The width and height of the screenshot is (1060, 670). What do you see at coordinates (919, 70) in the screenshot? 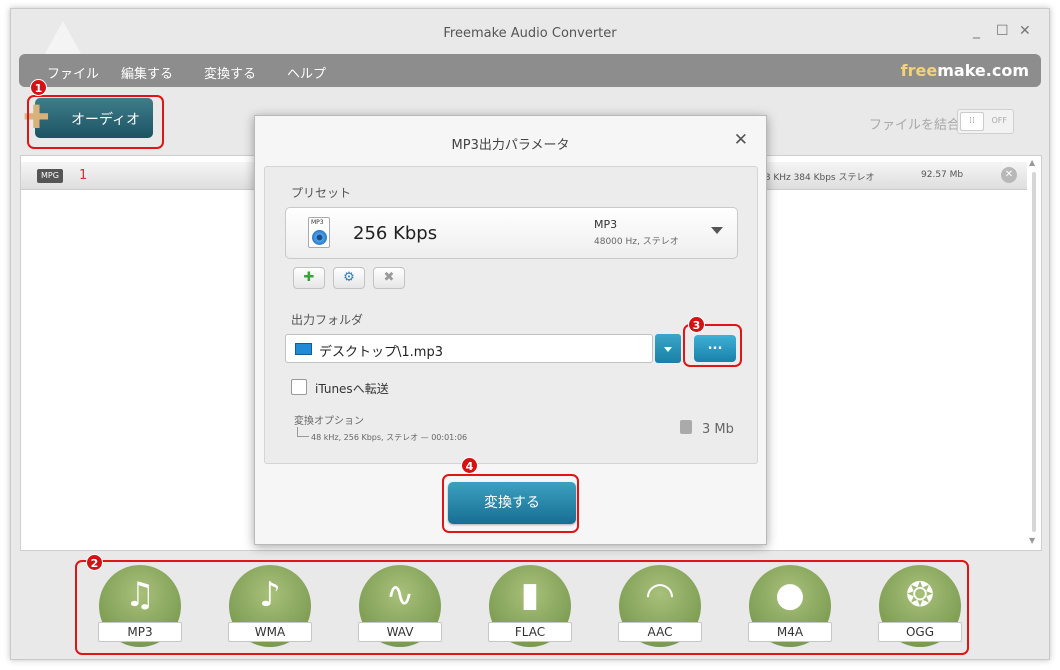
I see `brand-free: free` at bounding box center [919, 70].